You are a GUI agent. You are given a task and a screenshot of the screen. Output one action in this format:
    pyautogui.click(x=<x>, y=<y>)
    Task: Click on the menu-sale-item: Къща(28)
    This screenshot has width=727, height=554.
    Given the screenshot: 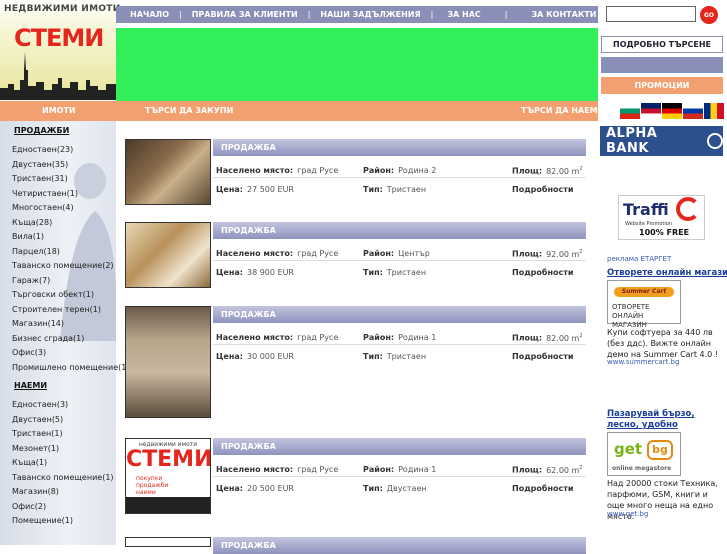 What is the action you would take?
    pyautogui.click(x=32, y=222)
    